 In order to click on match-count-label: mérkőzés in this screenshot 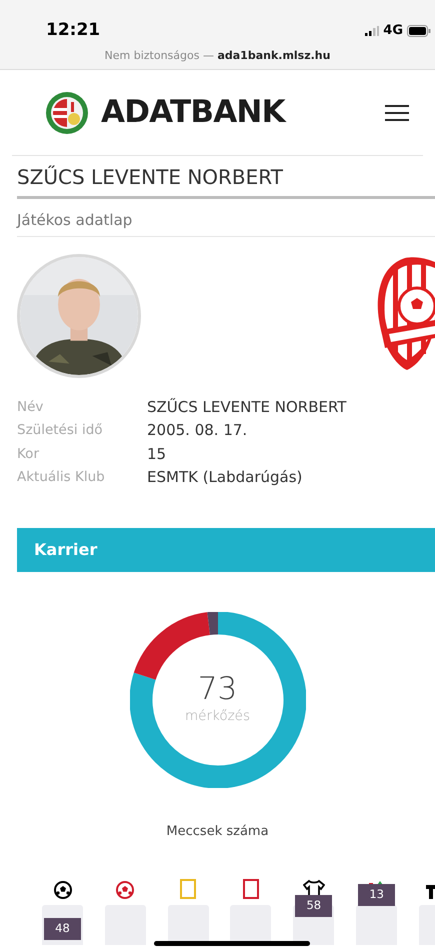, I will do `click(217, 716)`.